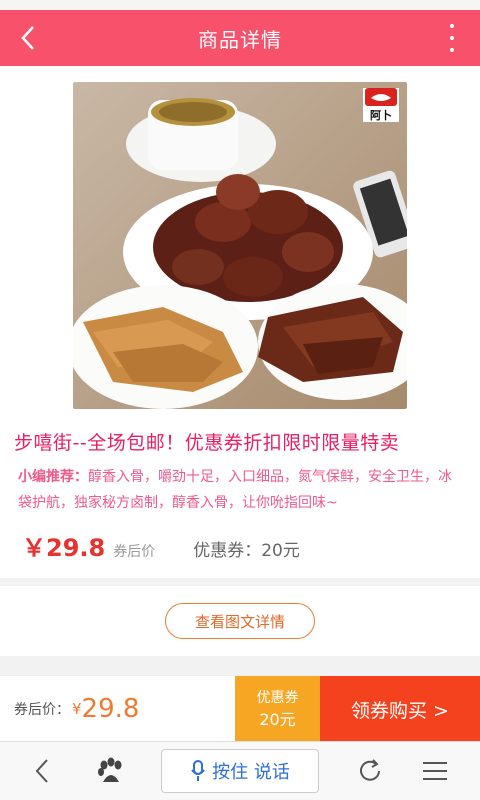 The image size is (480, 800). I want to click on more-menu-button, so click(452, 38).